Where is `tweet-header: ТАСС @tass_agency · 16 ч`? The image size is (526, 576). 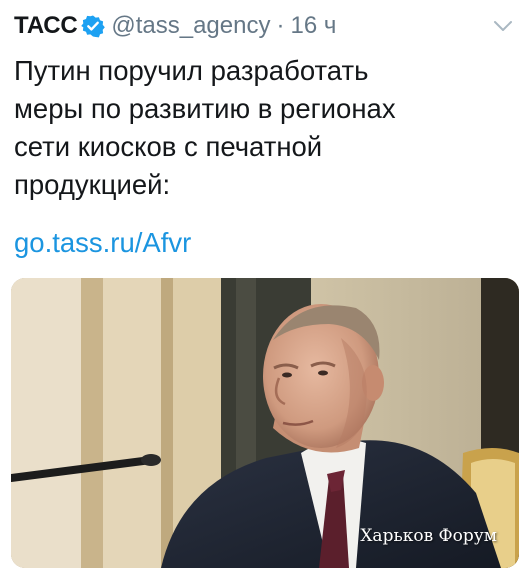 tweet-header: ТАСС @tass_agency · 16 ч is located at coordinates (175, 26).